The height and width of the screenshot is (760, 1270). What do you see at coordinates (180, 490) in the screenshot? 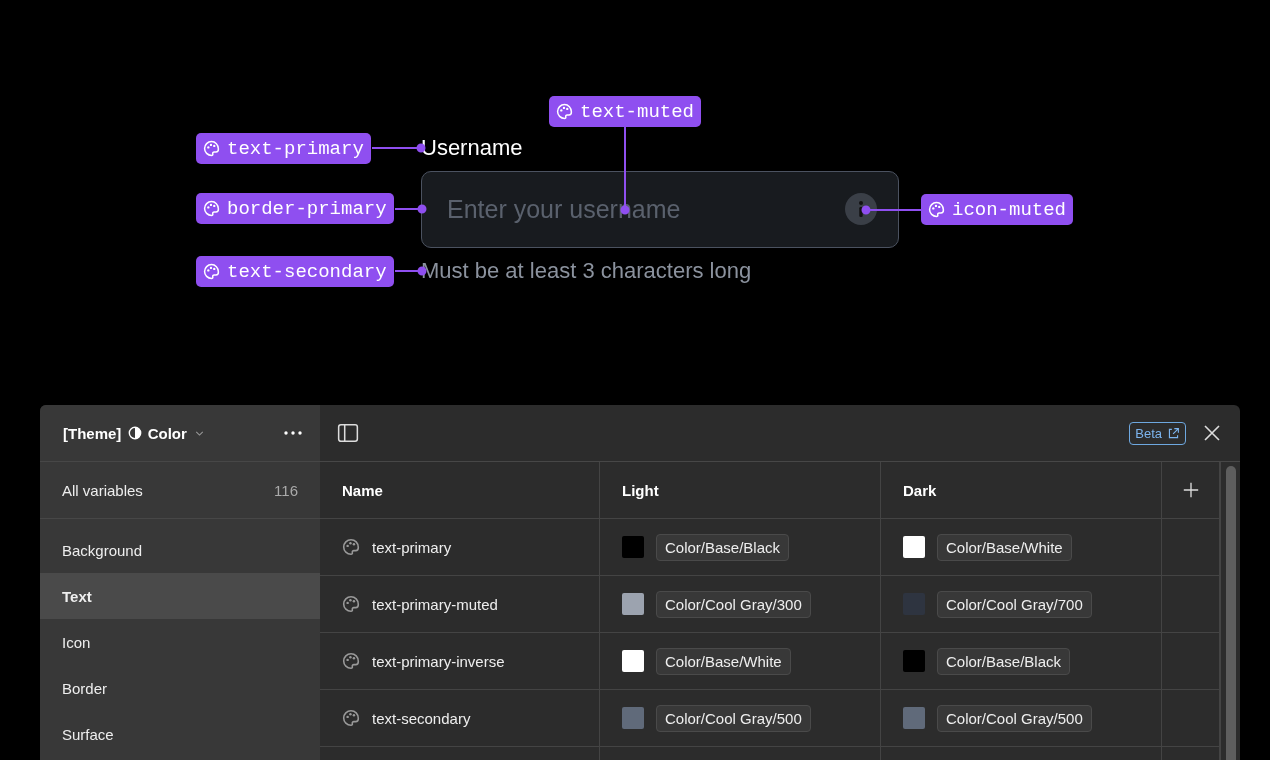
I see `sidebar-item: All variables 116` at bounding box center [180, 490].